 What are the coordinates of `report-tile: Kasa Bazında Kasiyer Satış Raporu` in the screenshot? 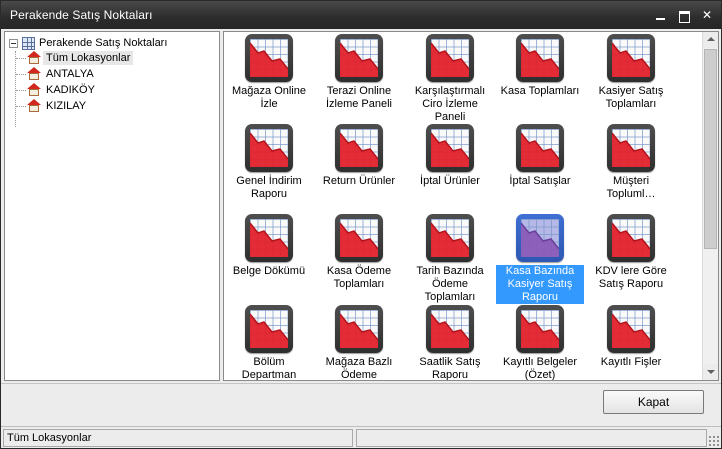 It's located at (540, 259).